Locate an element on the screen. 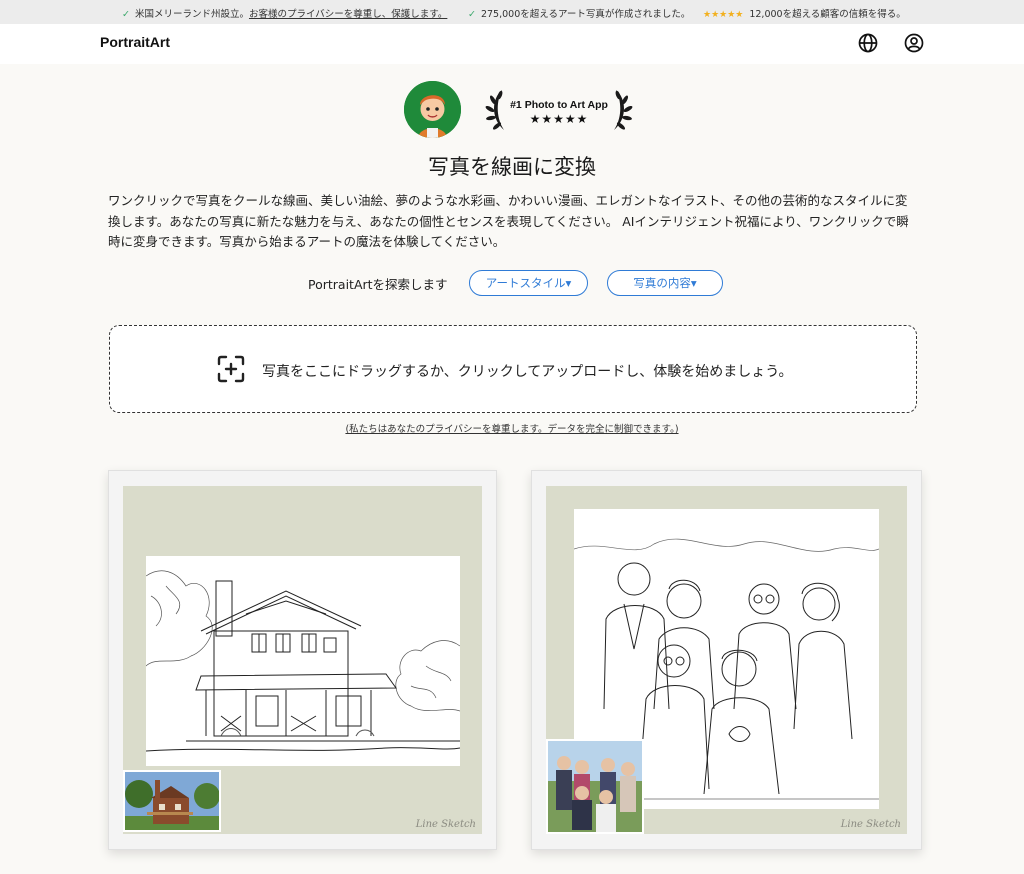 The height and width of the screenshot is (874, 1024). add-image-icon is located at coordinates (231, 369).